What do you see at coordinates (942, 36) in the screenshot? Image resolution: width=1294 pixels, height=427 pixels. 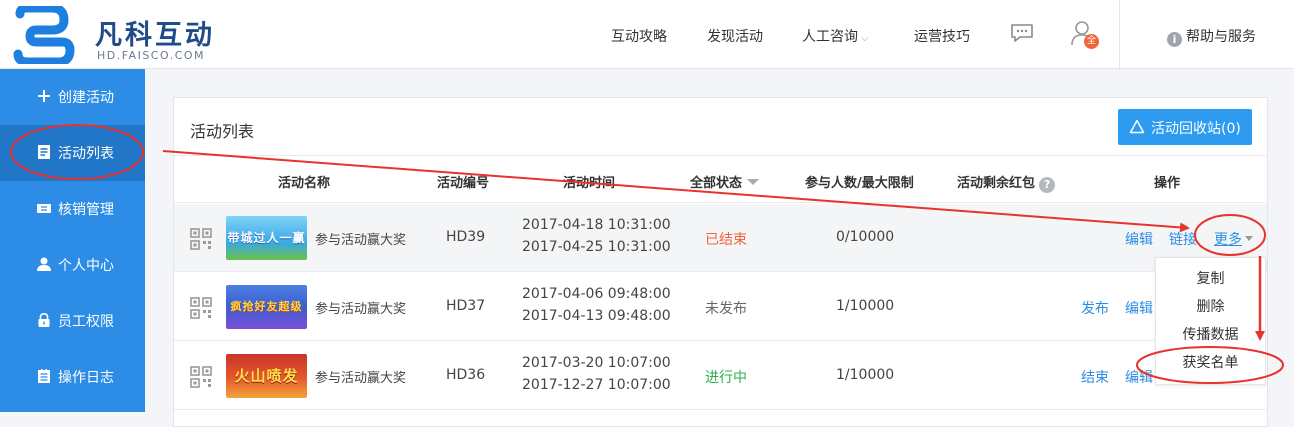 I see `nav-tips: 运营技巧` at bounding box center [942, 36].